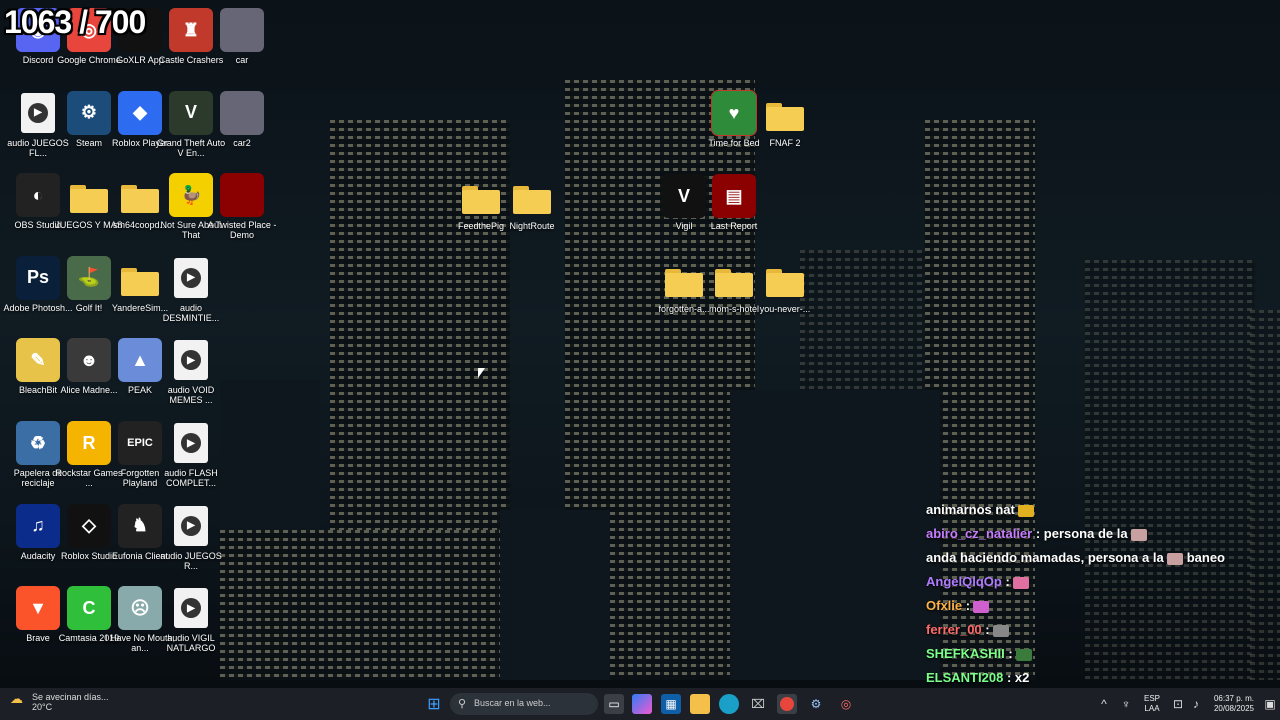 The width and height of the screenshot is (1280, 720). Describe the element at coordinates (614, 704) in the screenshot. I see `task-view-icon: ▭` at that location.